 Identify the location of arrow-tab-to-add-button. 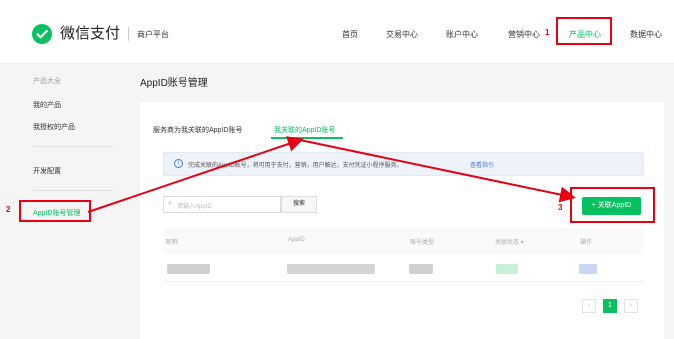
(437, 171).